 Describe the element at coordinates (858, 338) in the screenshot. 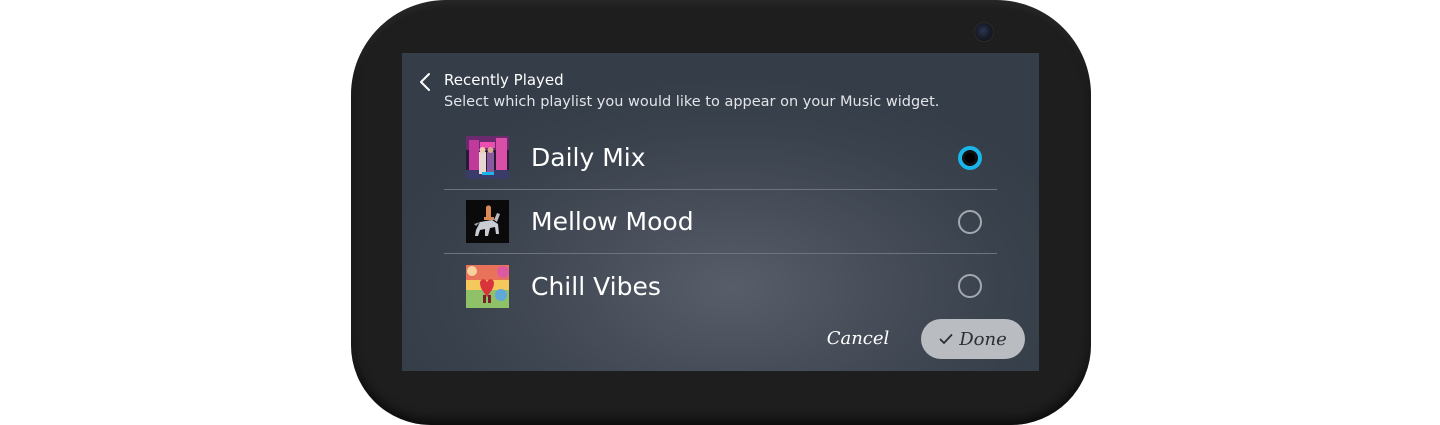

I see `cancel-button: Cancel` at that location.